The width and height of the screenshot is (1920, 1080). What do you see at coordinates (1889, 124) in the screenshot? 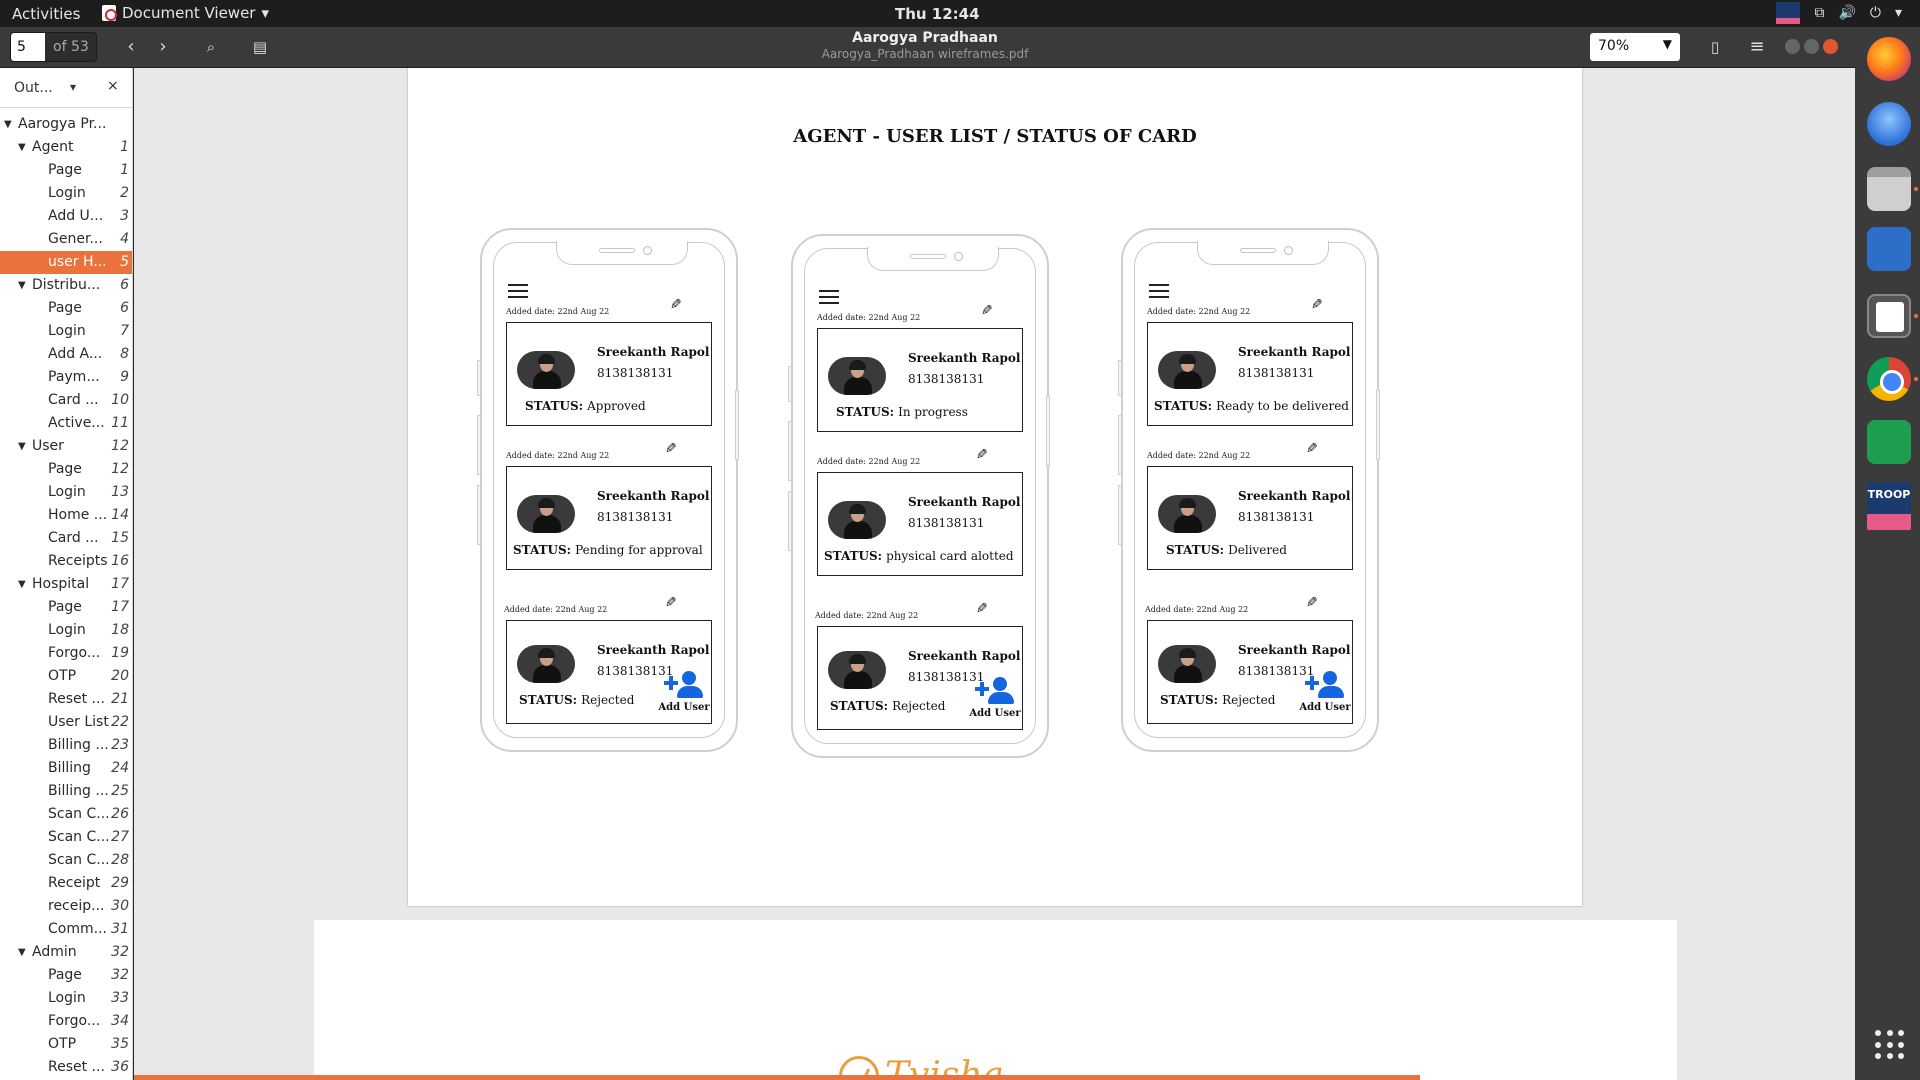
I see `thunderbird-icon` at bounding box center [1889, 124].